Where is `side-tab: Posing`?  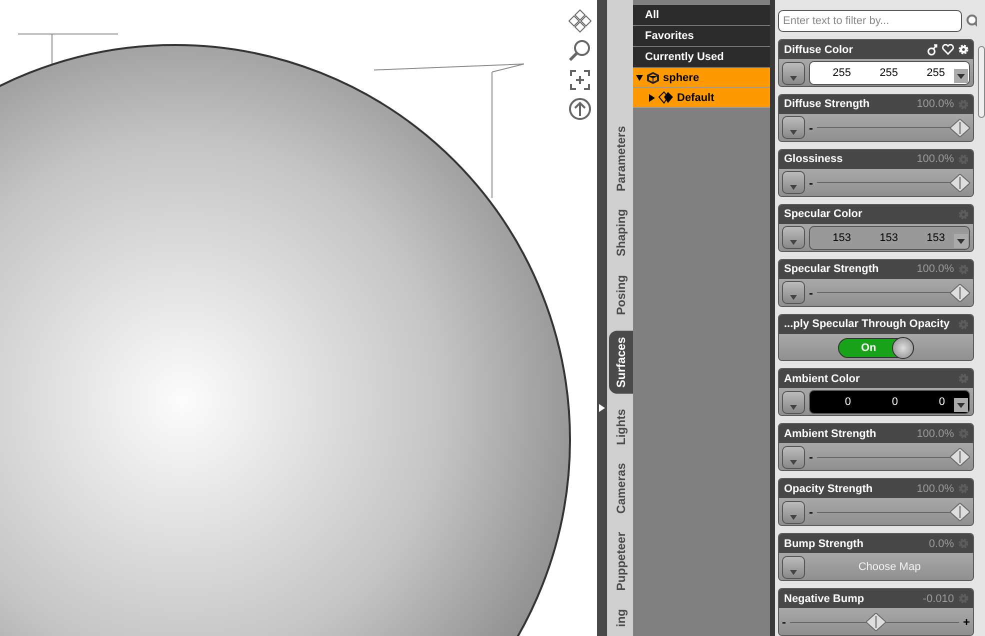 side-tab: Posing is located at coordinates (621, 294).